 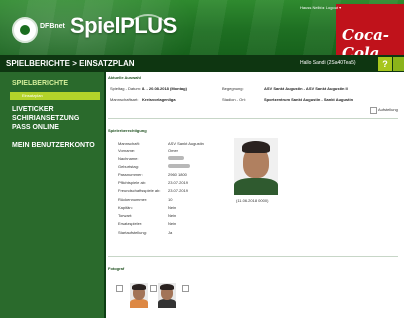 What do you see at coordinates (125, 215) in the screenshot?
I see `field-label-torwart: Torwart:` at bounding box center [125, 215].